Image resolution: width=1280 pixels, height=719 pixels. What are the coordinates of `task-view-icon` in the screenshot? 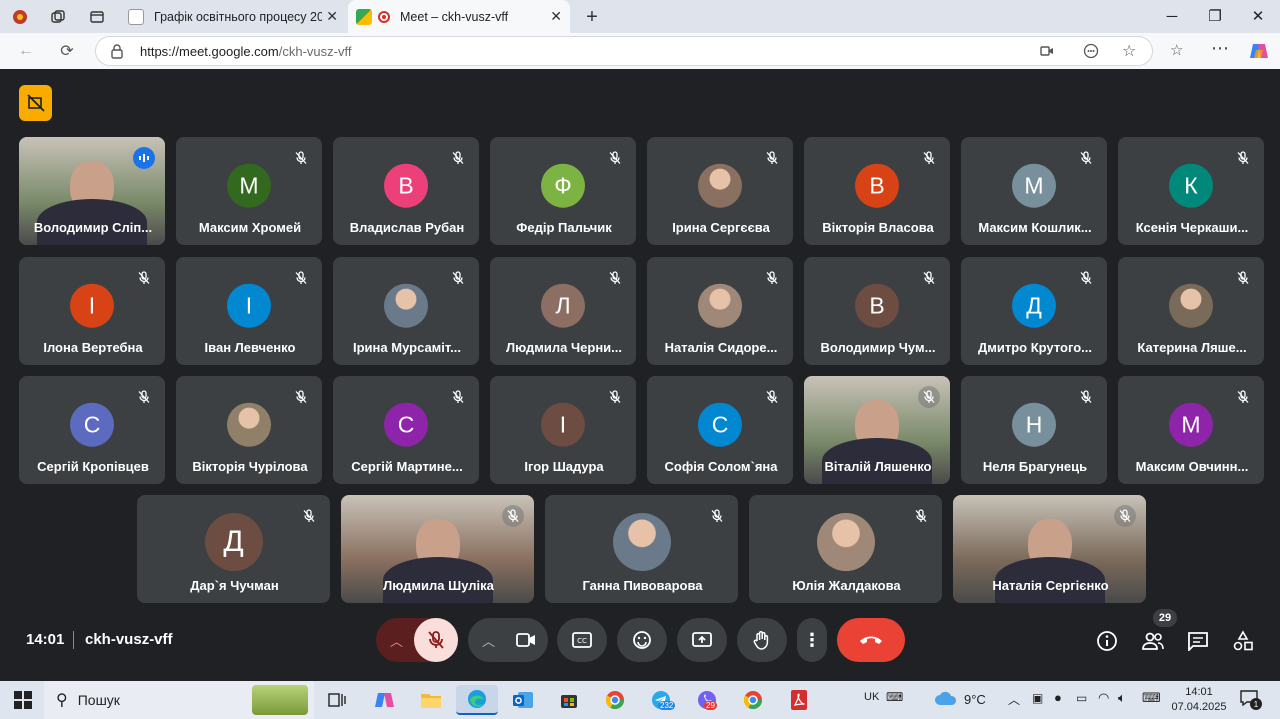 It's located at (337, 700).